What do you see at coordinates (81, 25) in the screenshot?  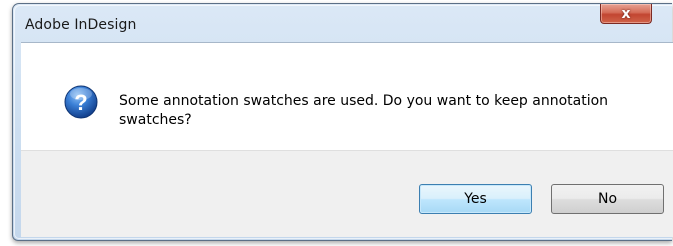 I see `dialog-title: Adobe InDesign` at bounding box center [81, 25].